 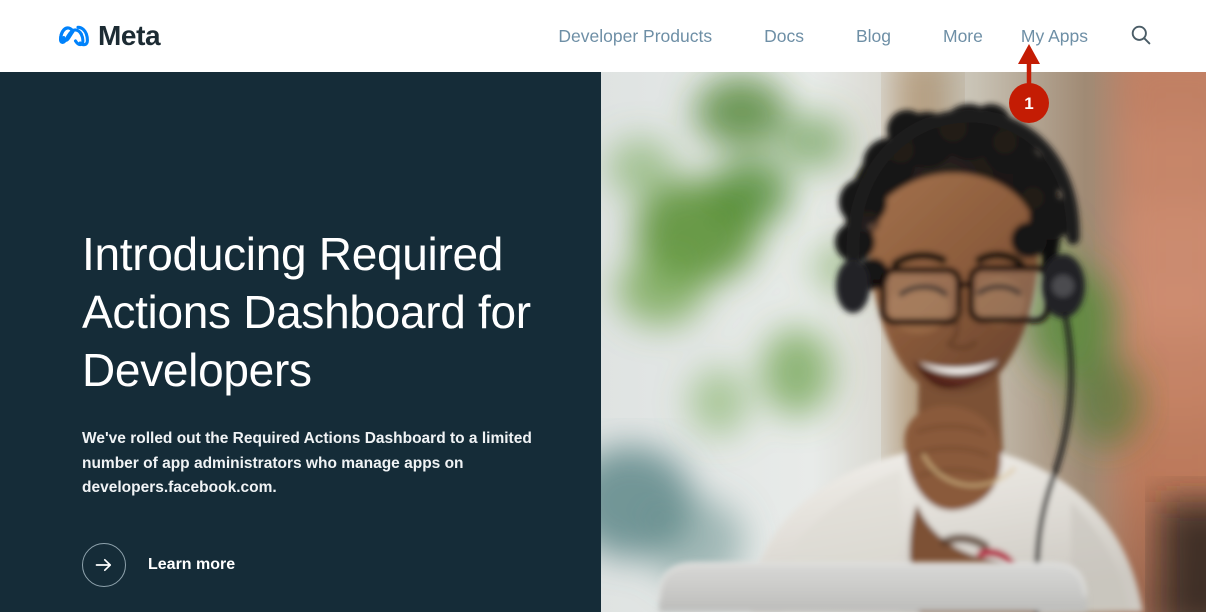 I want to click on meta-wordmark: Meta, so click(x=129, y=35).